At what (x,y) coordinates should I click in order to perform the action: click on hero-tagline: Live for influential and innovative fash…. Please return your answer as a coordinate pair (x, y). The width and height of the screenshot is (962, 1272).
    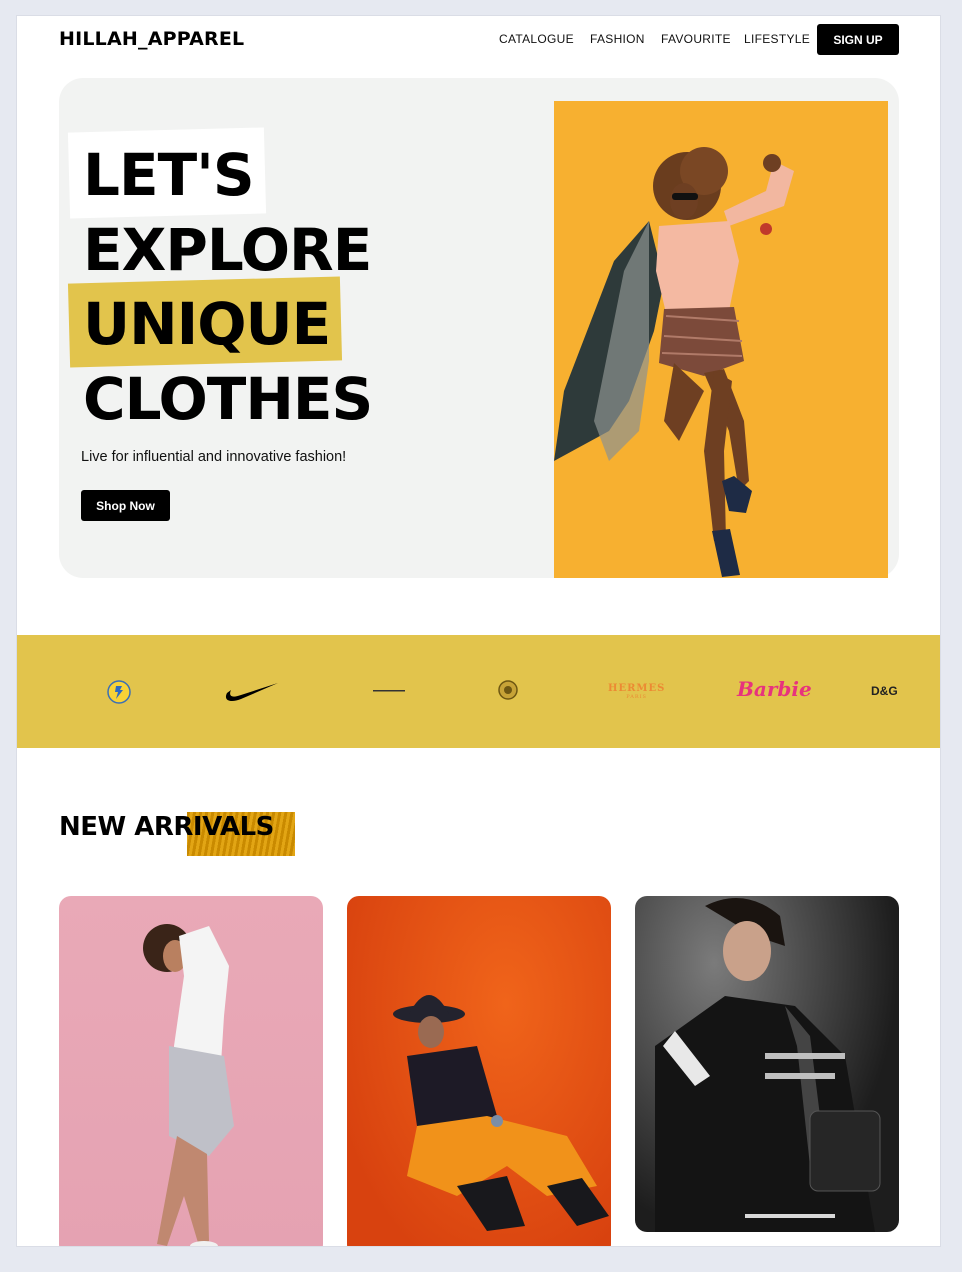
    Looking at the image, I should click on (214, 457).